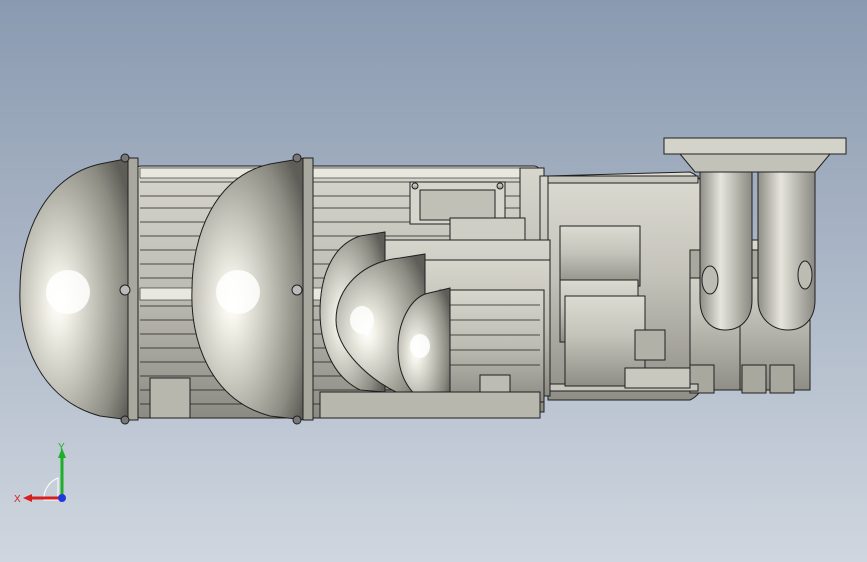  Describe the element at coordinates (726, 245) in the screenshot. I see `discharge-pipe-left` at that location.